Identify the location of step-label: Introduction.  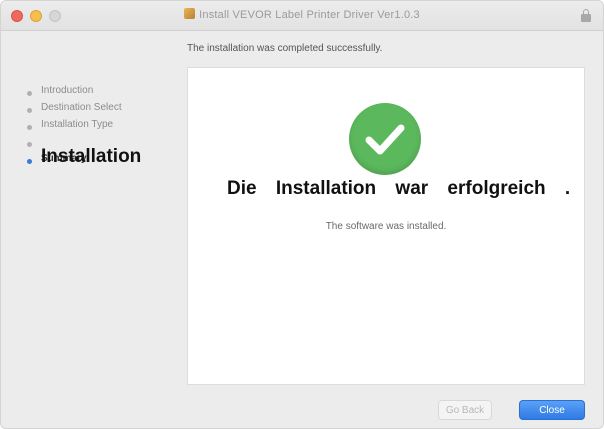
(67, 90).